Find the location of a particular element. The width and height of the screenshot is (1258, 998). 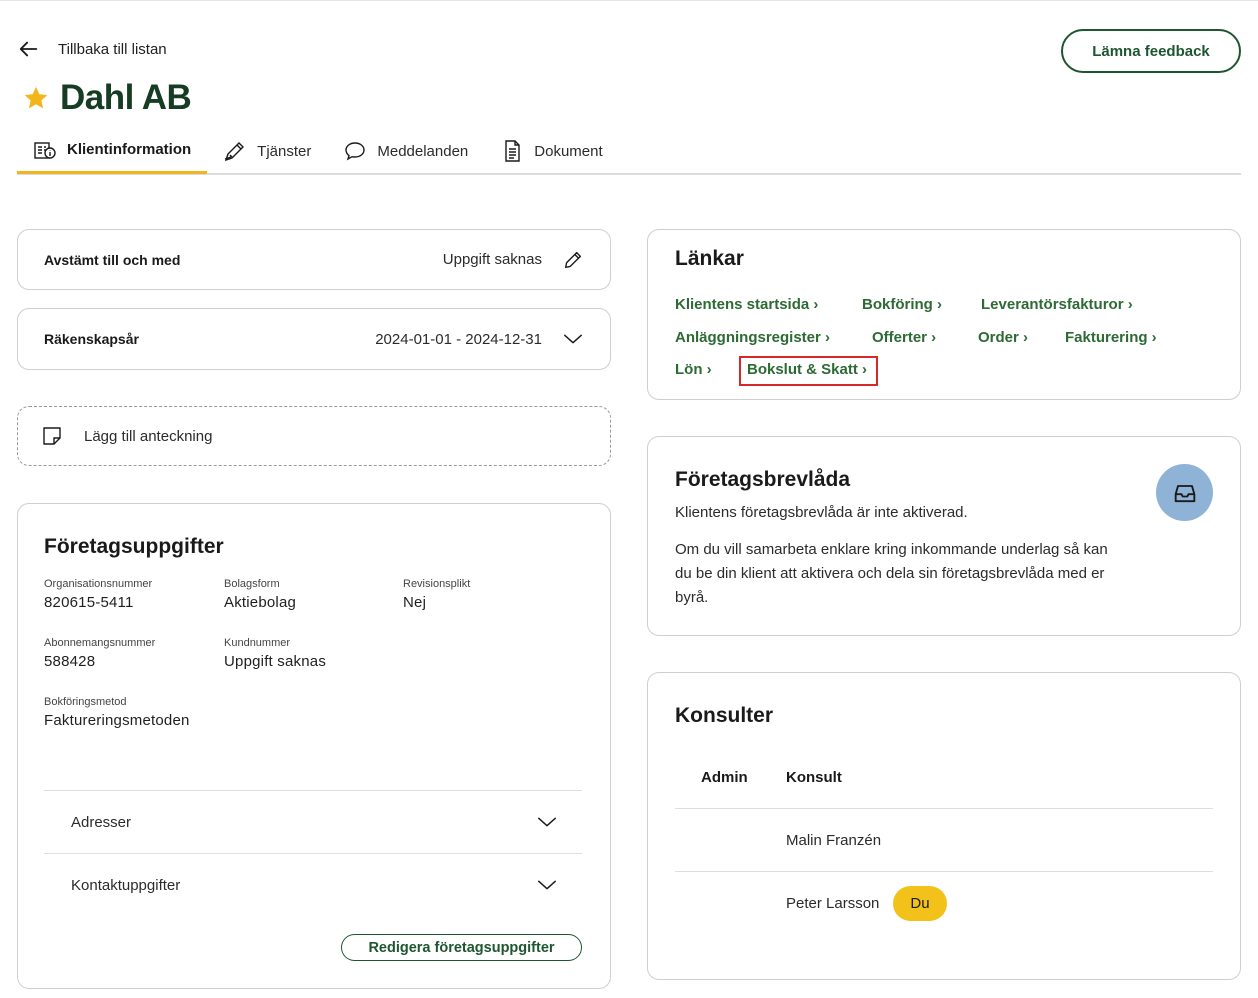

link-asset-register: Anläggningsregister › is located at coordinates (752, 337).